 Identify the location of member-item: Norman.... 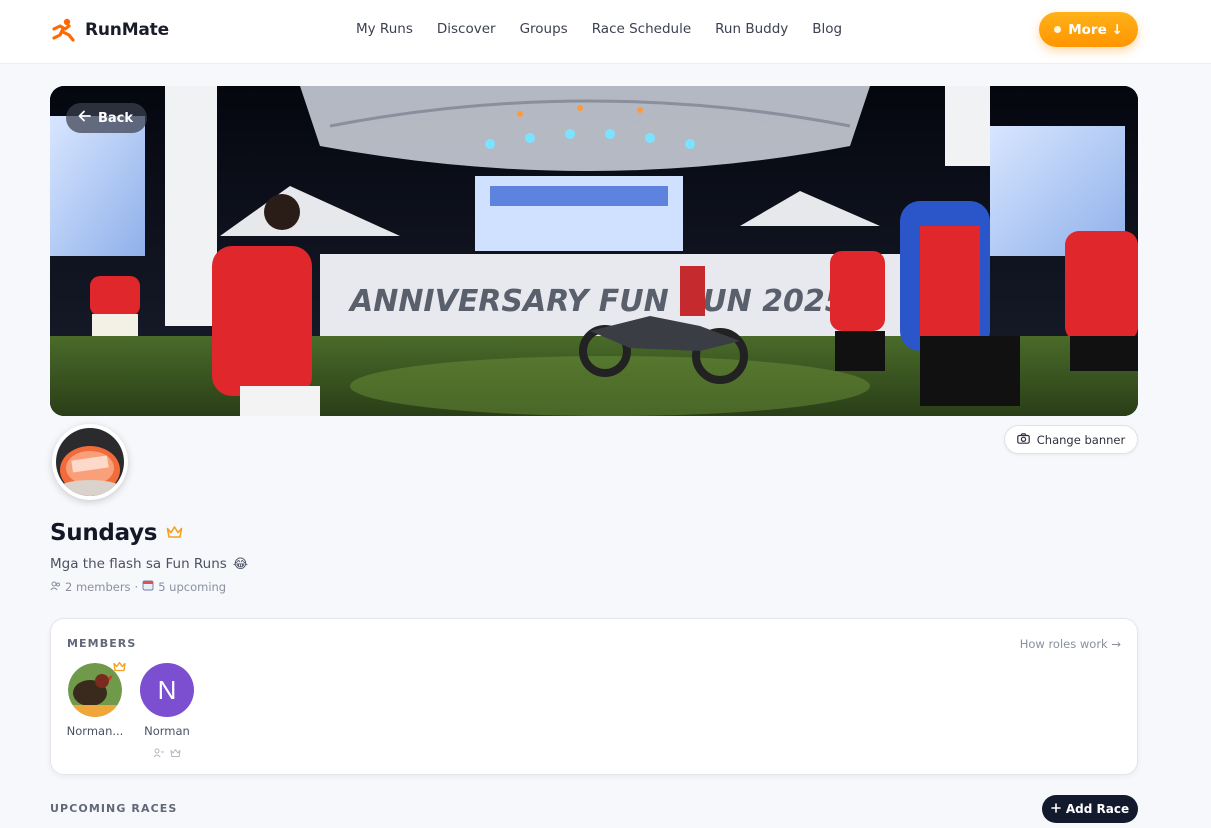
(95, 699).